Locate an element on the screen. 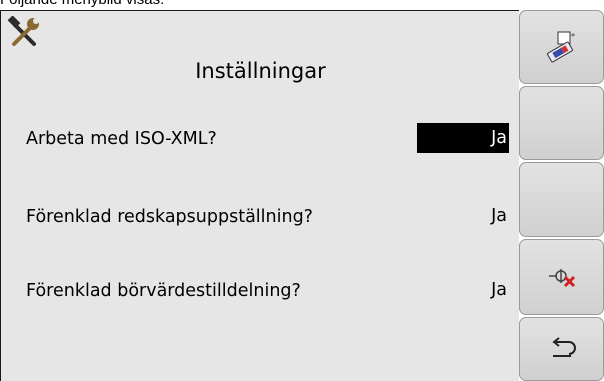  softkey-usb-button: * is located at coordinates (561, 47).